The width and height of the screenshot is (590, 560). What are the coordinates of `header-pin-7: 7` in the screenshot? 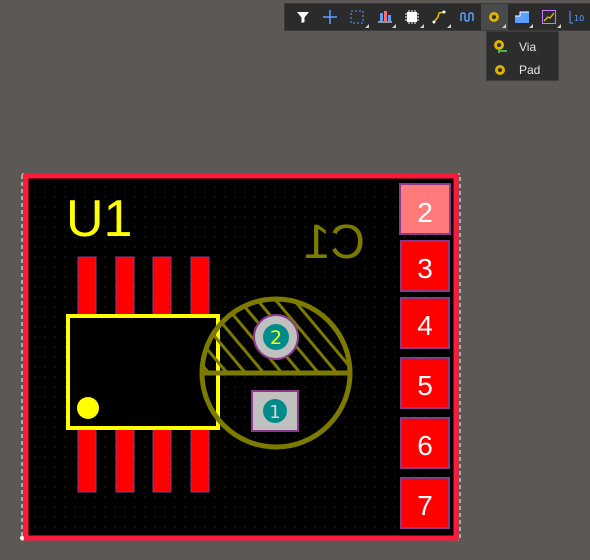 It's located at (425, 503).